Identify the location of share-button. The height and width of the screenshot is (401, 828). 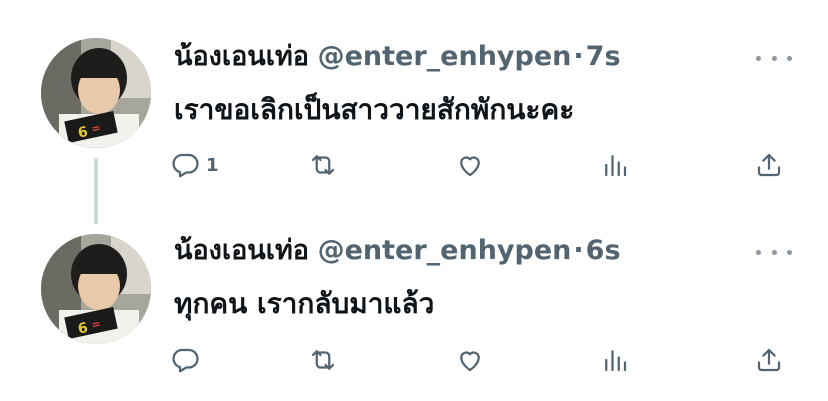
(769, 360).